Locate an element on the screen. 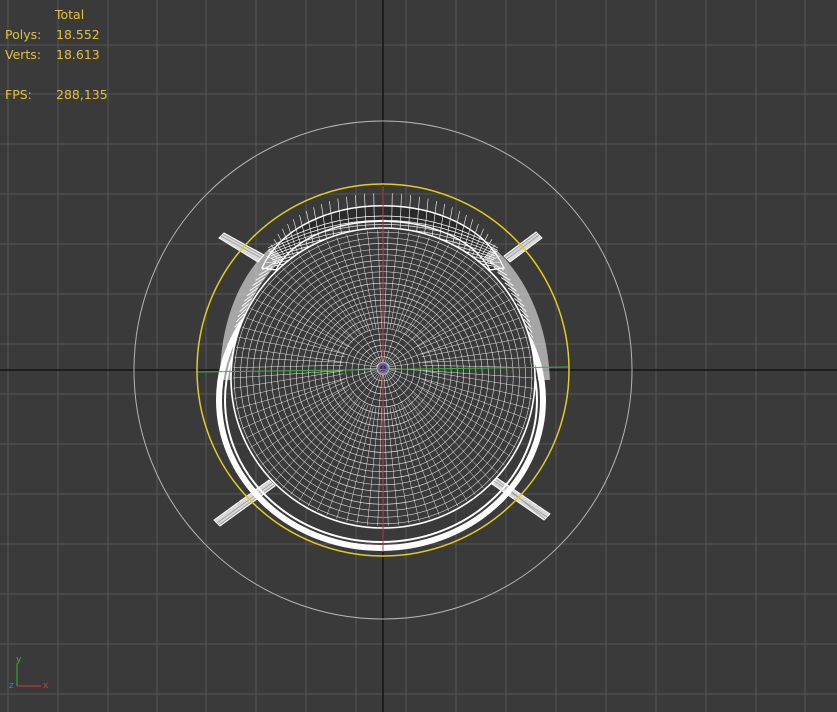 The width and height of the screenshot is (837, 712). axis-x-label: x is located at coordinates (46, 686).